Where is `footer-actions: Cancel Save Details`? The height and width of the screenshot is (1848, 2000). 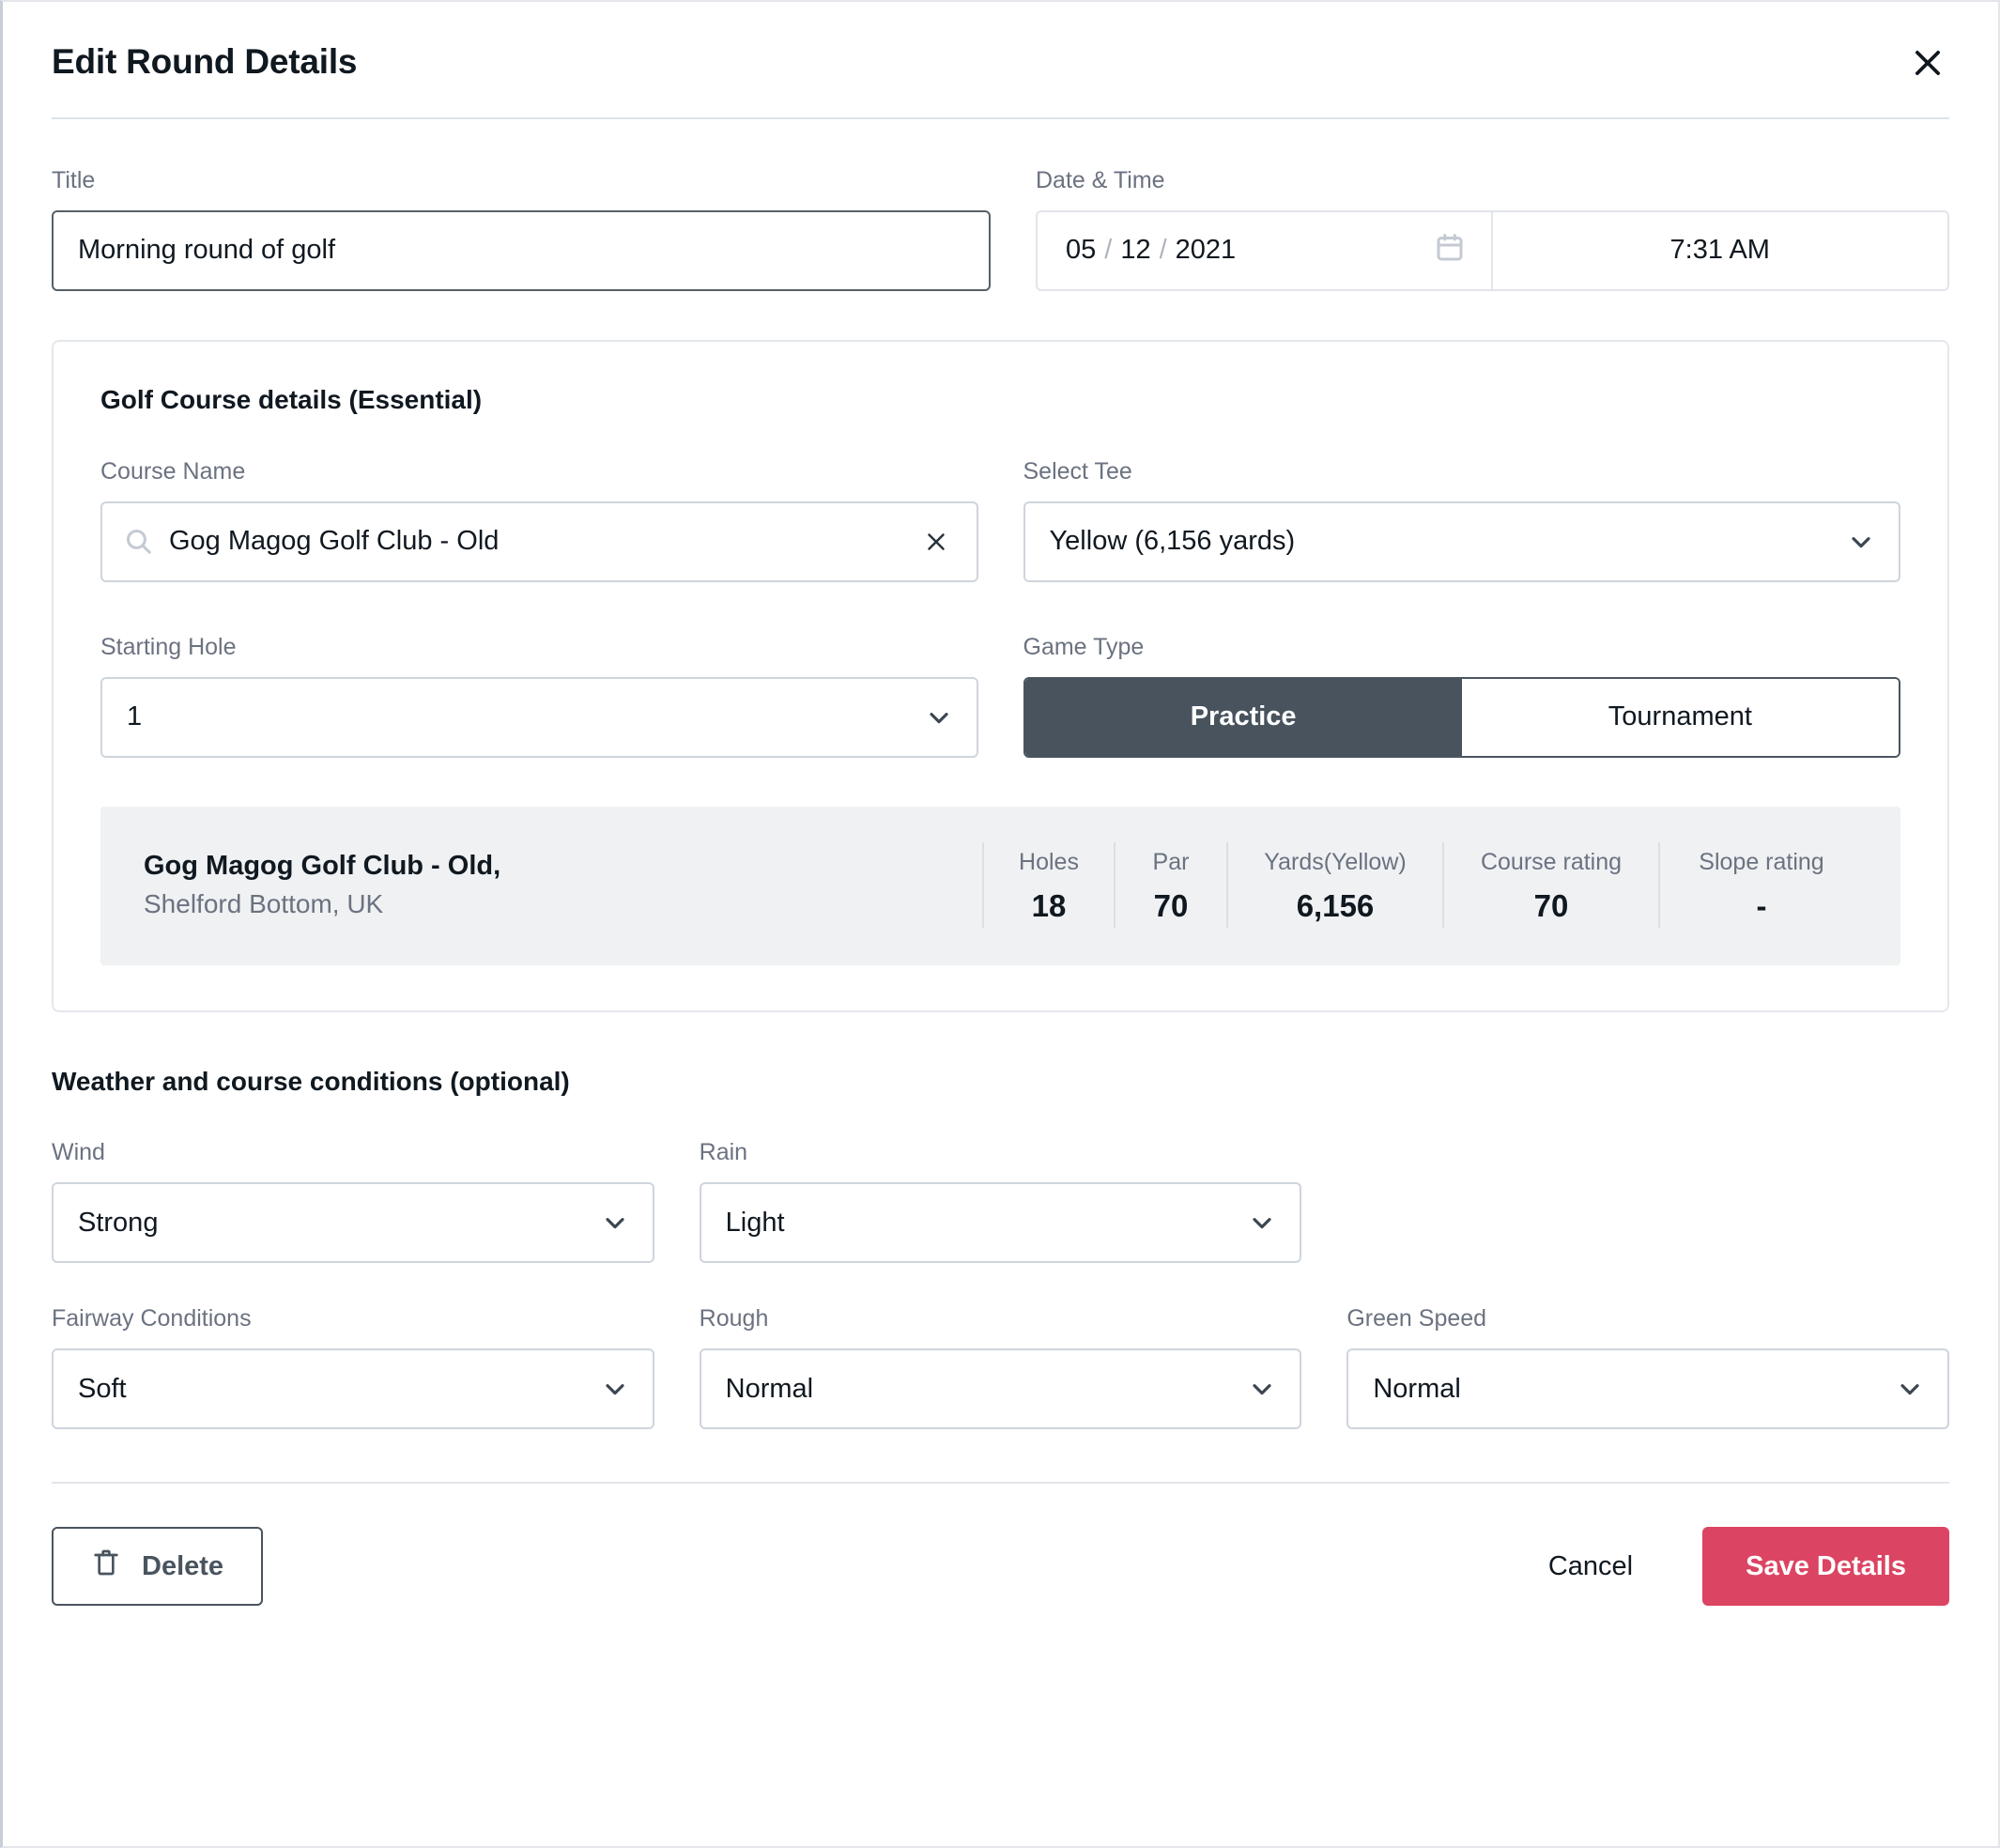 footer-actions: Cancel Save Details is located at coordinates (1742, 1567).